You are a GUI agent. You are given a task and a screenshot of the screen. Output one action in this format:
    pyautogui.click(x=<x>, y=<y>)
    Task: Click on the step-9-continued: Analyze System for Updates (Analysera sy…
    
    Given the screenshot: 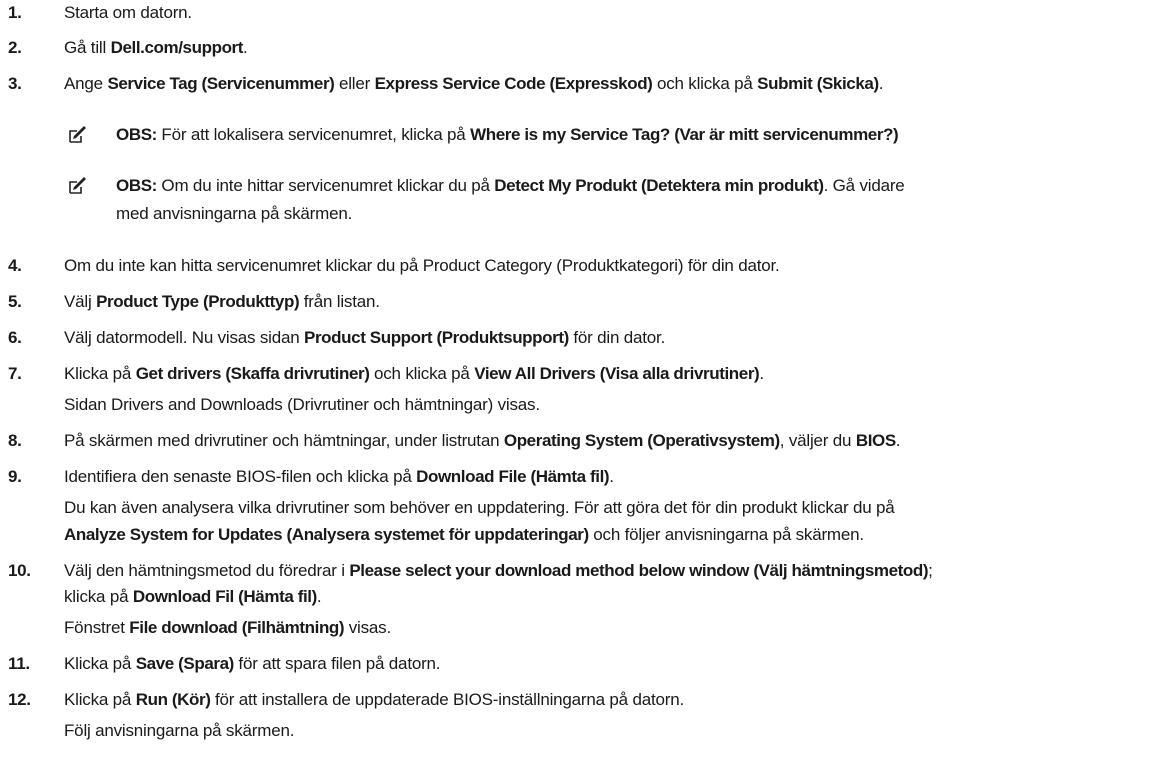 What is the action you would take?
    pyautogui.click(x=464, y=534)
    